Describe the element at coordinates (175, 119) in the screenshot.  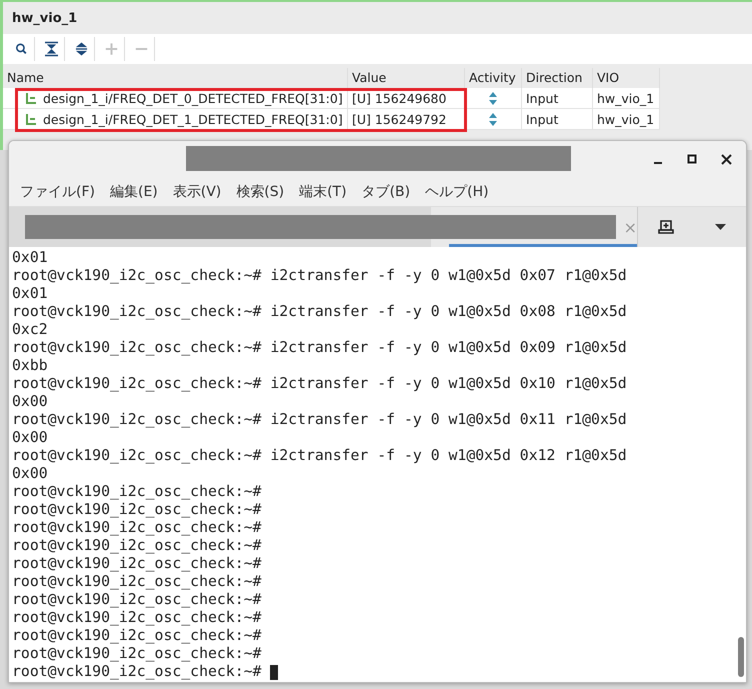
I see `table-cell: design_1_i/FREQ_DET_1_DETECTED_FREQ[31:0]` at that location.